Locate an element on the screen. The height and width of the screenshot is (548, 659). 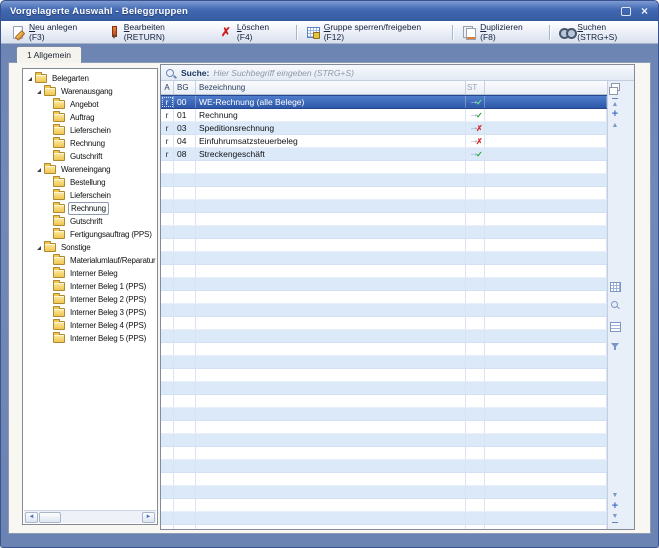
tab-allgemein: 1 Allgemein is located at coordinates (49, 54).